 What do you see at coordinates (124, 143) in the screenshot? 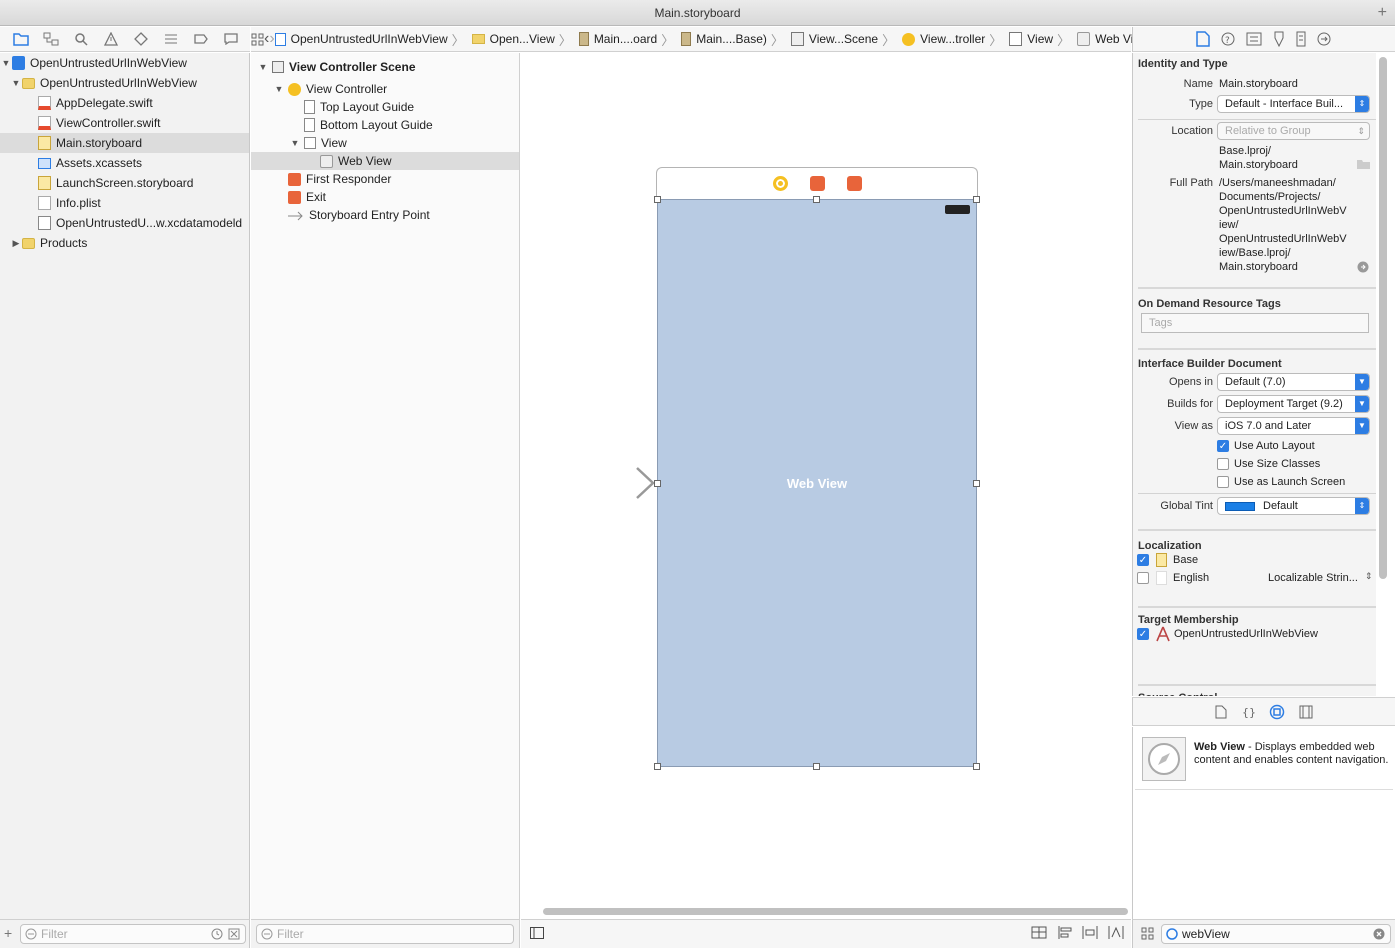
I see `tree-item-selected: Main.storyboard` at bounding box center [124, 143].